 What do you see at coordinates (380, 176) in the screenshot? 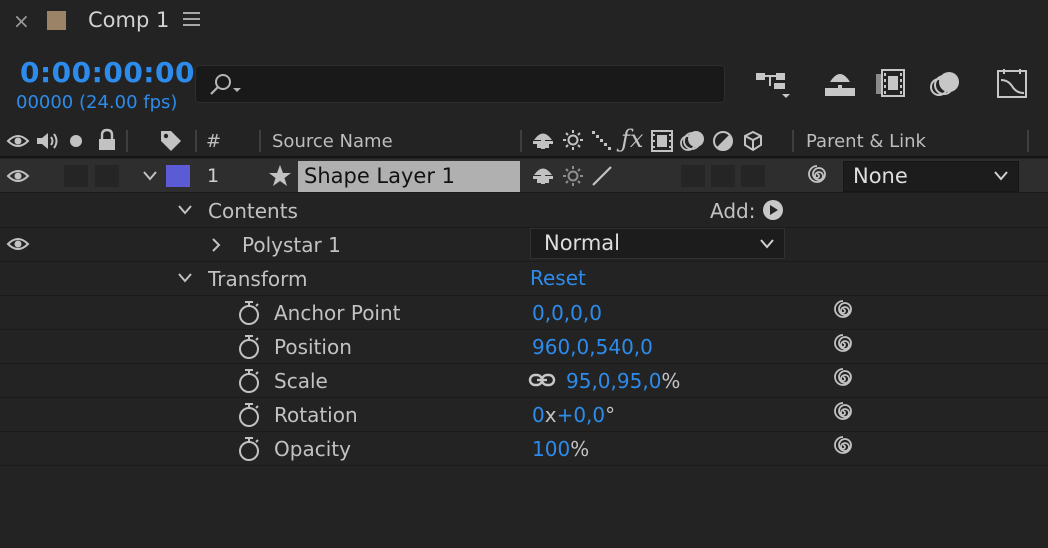
I see `layer-name: Shape Layer 1` at bounding box center [380, 176].